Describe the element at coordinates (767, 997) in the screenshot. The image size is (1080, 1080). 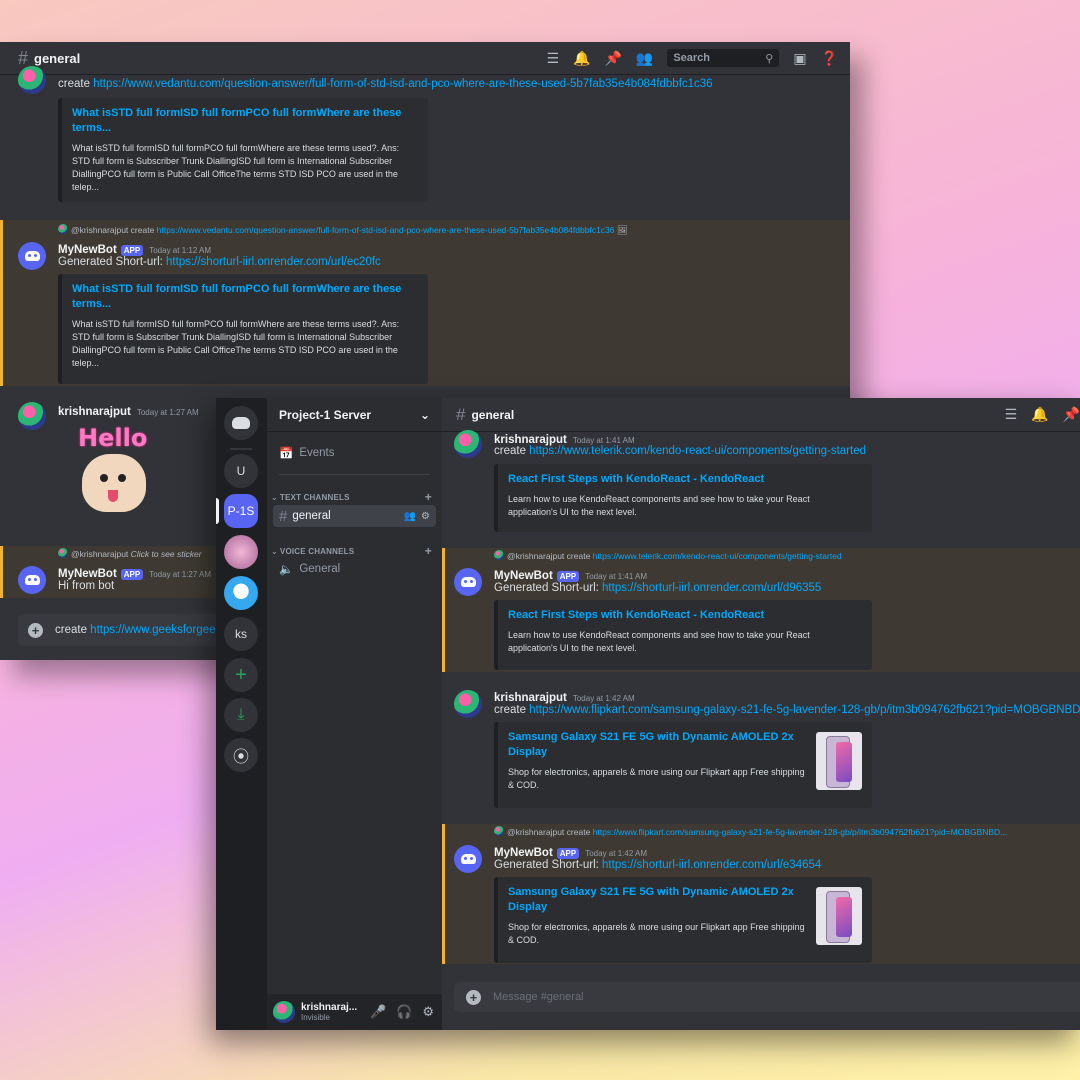
I see `message-input: + Message #general` at that location.